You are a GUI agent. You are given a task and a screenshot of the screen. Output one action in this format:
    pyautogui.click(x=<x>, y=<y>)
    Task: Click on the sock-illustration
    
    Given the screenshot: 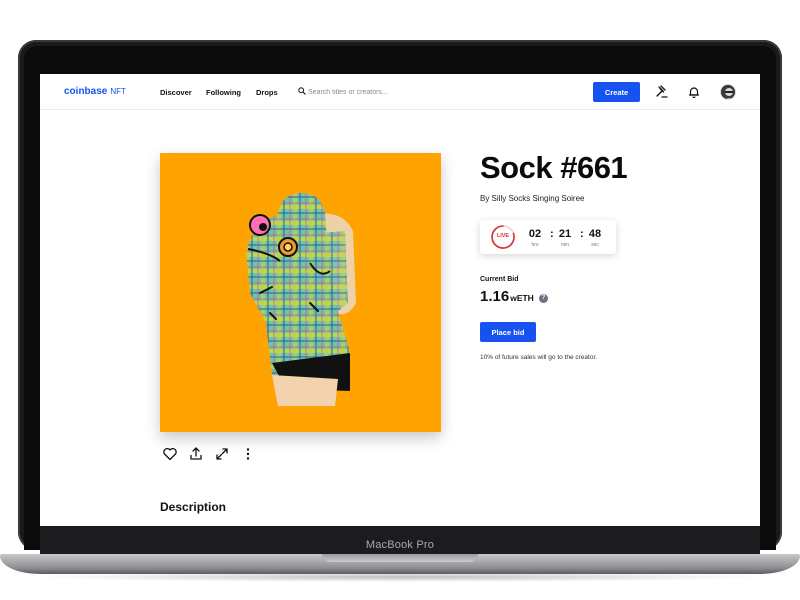 What is the action you would take?
    pyautogui.click(x=301, y=299)
    